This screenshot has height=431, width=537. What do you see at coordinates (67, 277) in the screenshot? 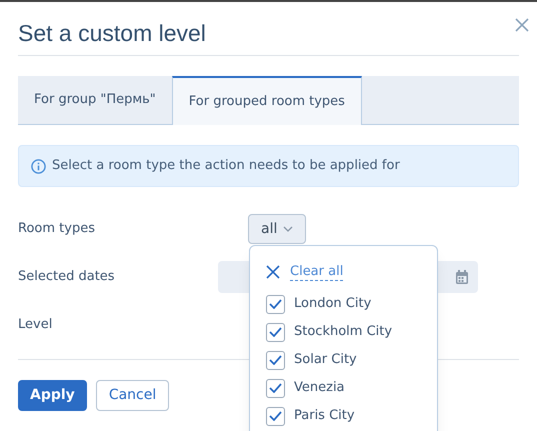
I see `field-label: Selected dates` at bounding box center [67, 277].